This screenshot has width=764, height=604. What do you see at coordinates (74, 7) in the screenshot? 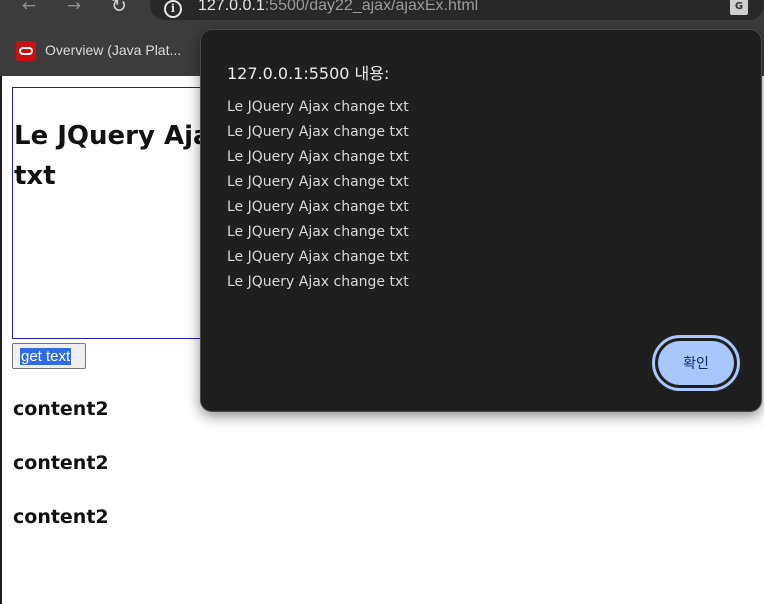
I see `forward-arrow-icon: →` at bounding box center [74, 7].